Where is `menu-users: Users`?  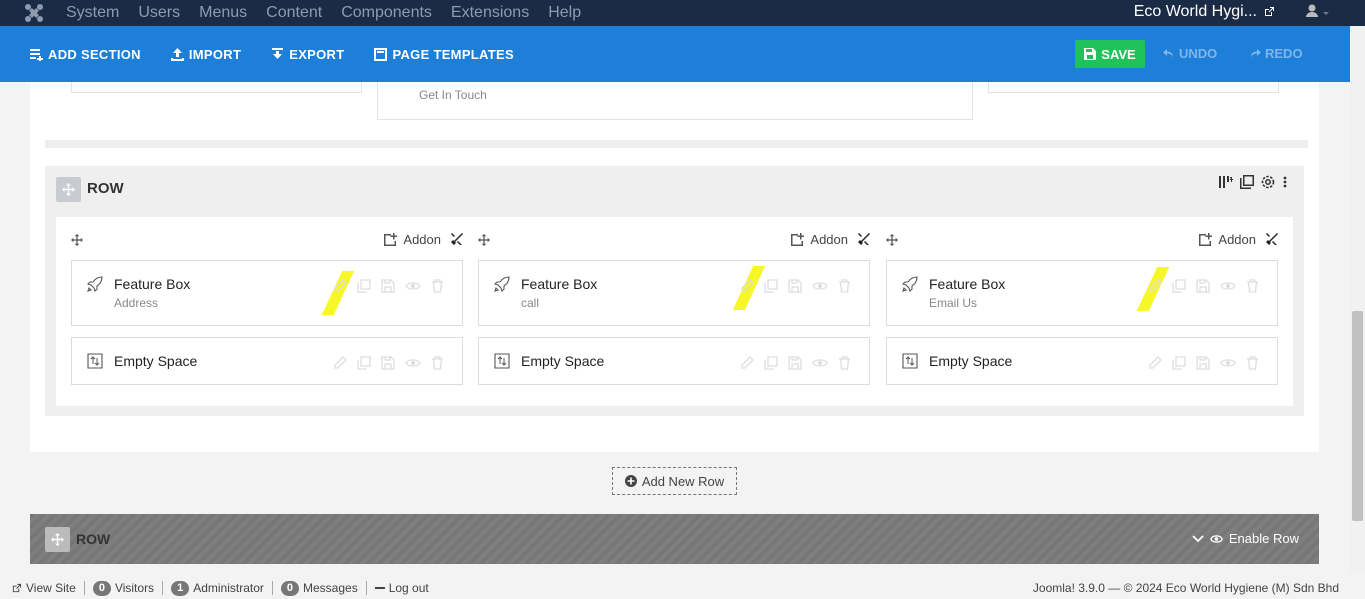
menu-users: Users is located at coordinates (159, 13).